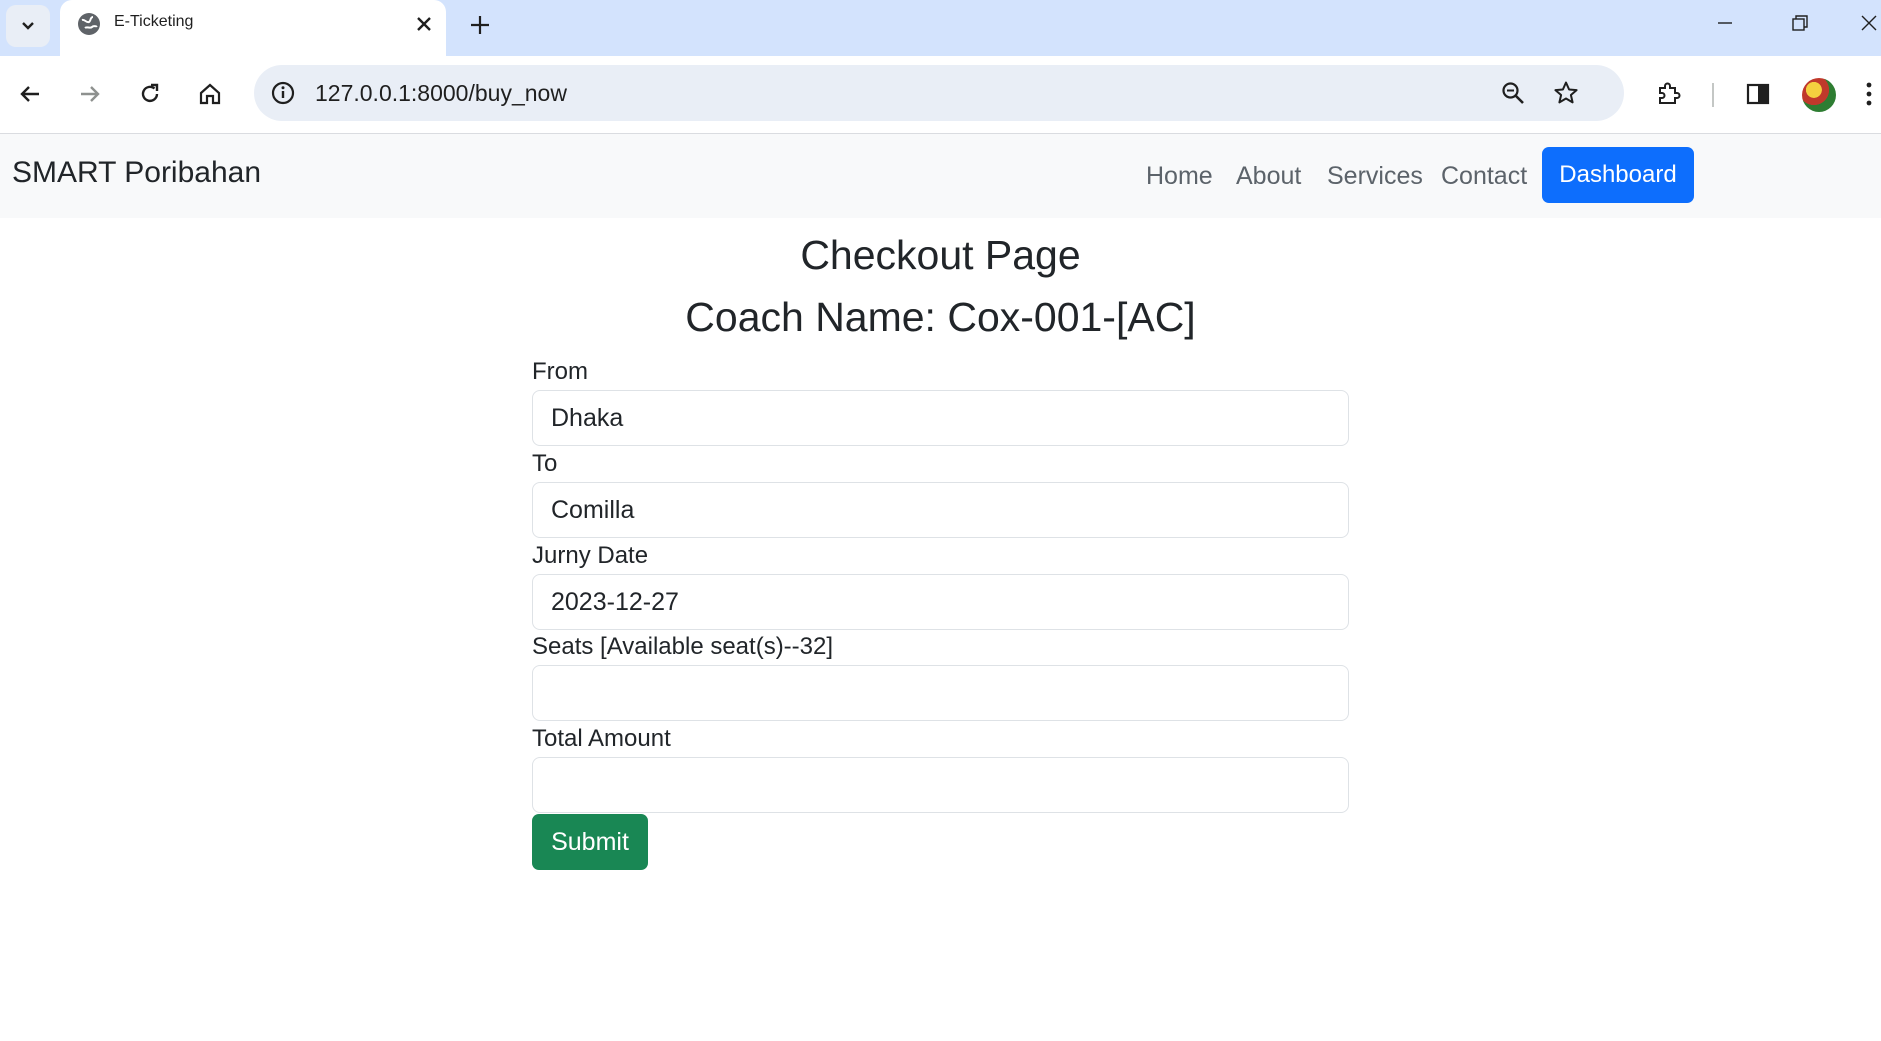  I want to click on home-button, so click(210, 94).